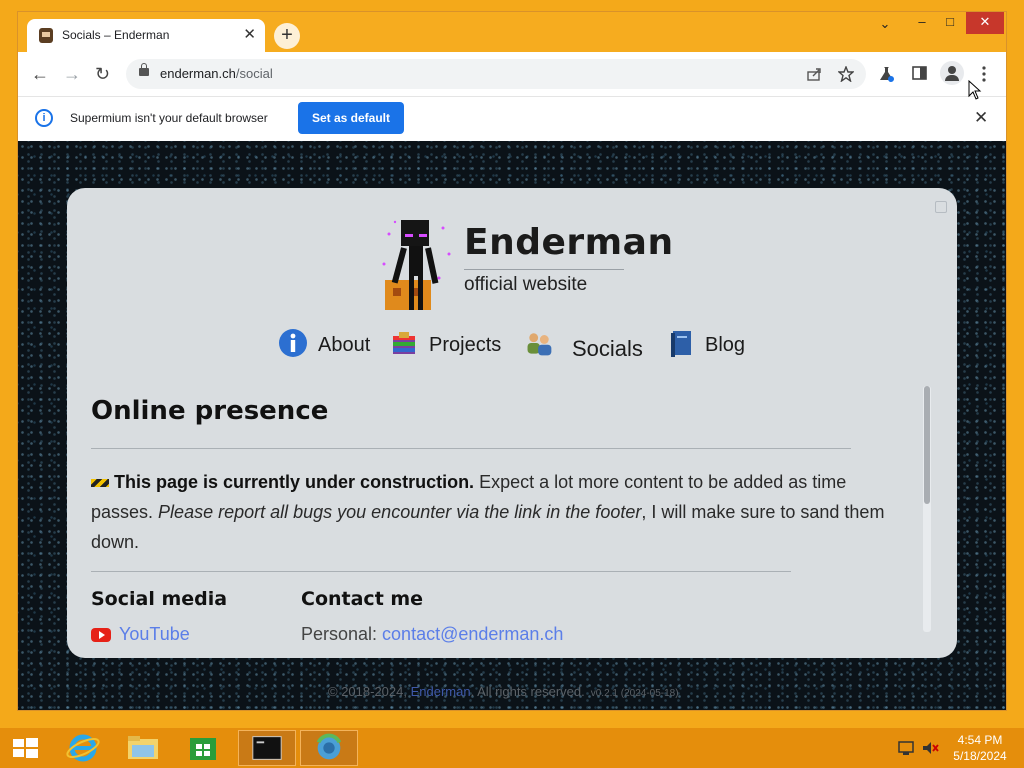  What do you see at coordinates (526, 284) in the screenshot?
I see `site-subtitle: official website` at bounding box center [526, 284].